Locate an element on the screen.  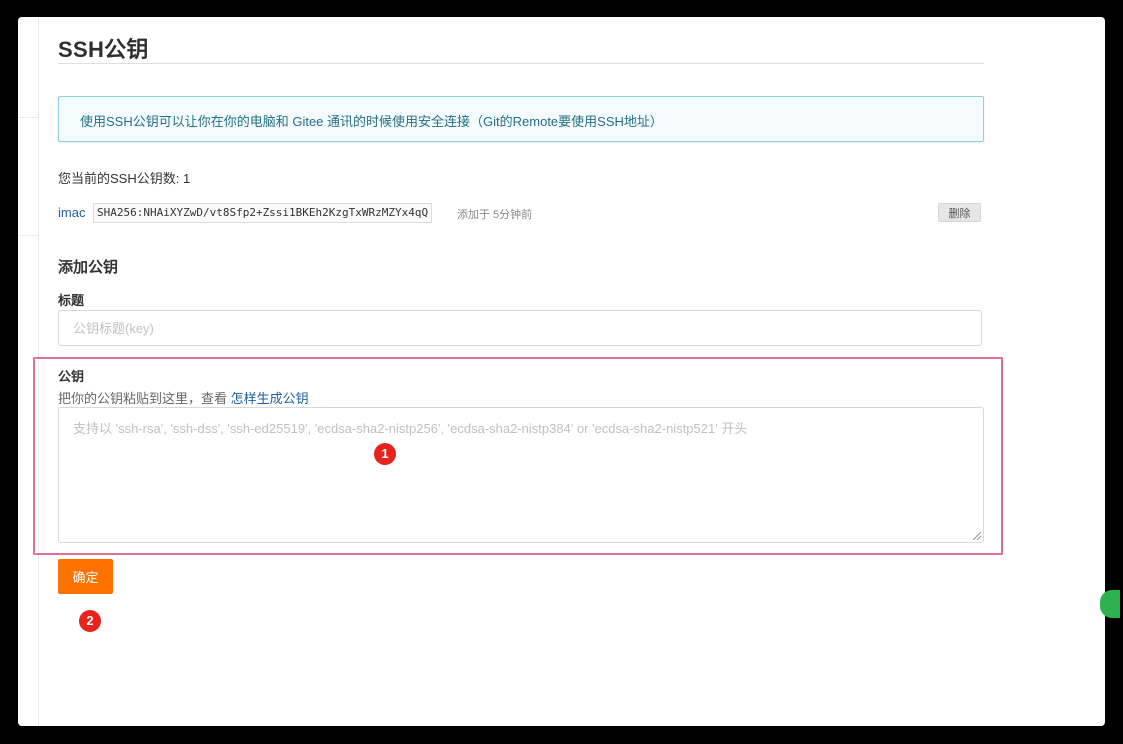
title-label: 标题 is located at coordinates (71, 300).